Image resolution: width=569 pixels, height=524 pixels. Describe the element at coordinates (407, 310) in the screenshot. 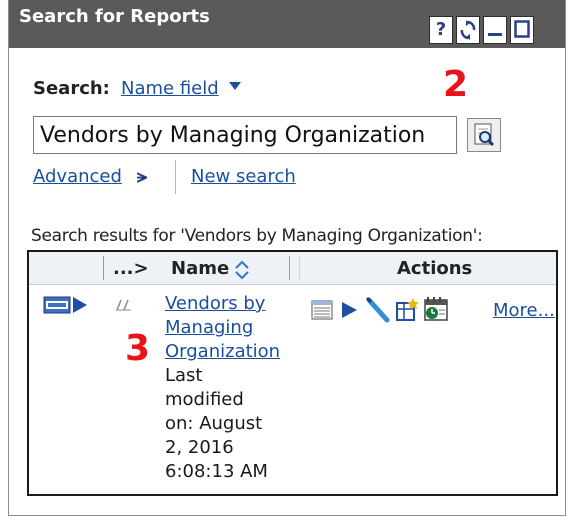

I see `new-view-icon` at that location.